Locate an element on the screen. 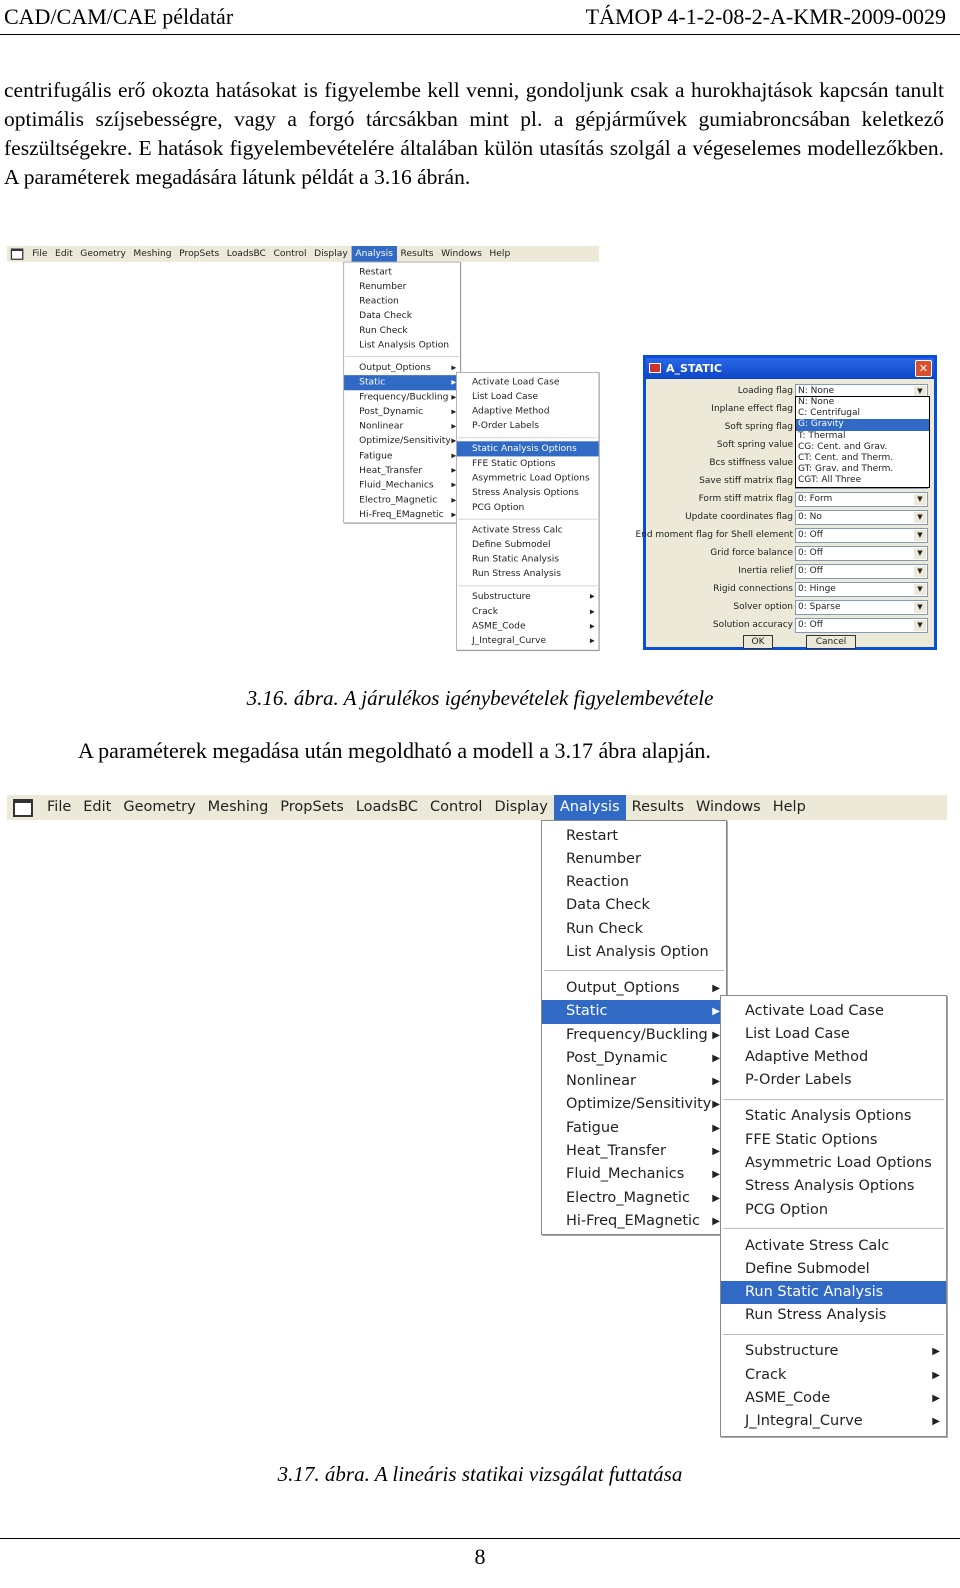  dropdown-option: CG: Cent. and Grav. is located at coordinates (862, 447).